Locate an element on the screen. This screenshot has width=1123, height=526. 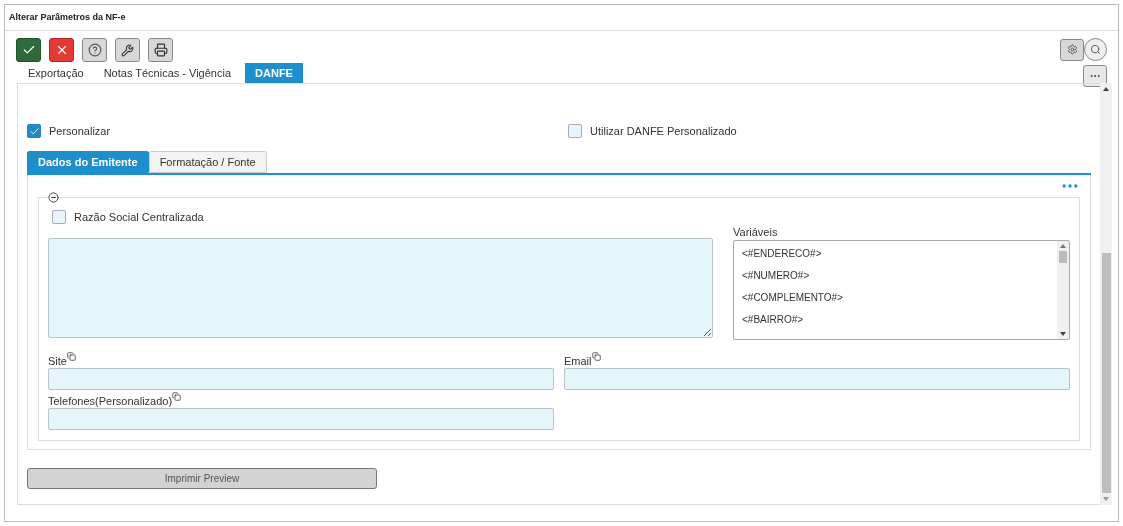
tab: Notas Técnicas - Vigência is located at coordinates (167, 73).